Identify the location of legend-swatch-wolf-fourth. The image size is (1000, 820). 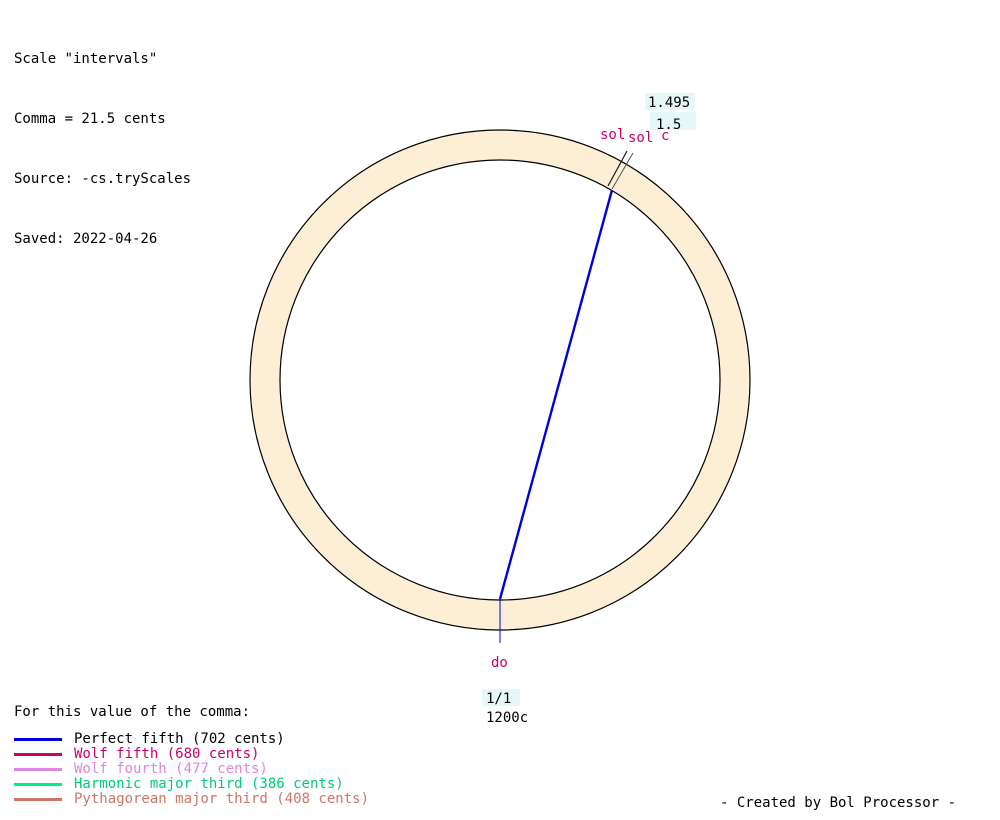
(38, 769).